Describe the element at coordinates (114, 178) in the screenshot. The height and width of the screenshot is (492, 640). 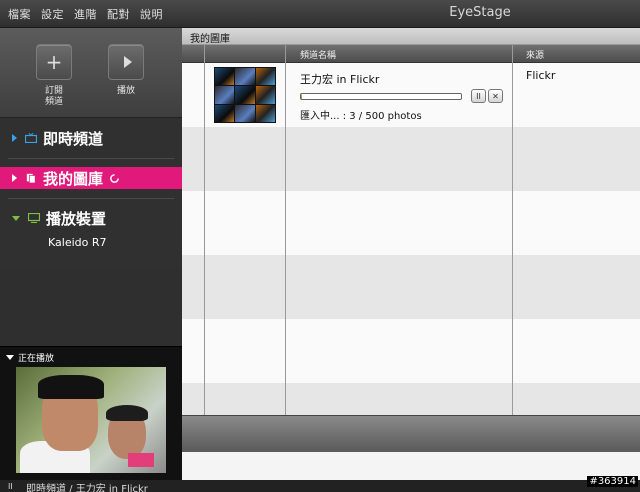
I see `refresh-icon` at that location.